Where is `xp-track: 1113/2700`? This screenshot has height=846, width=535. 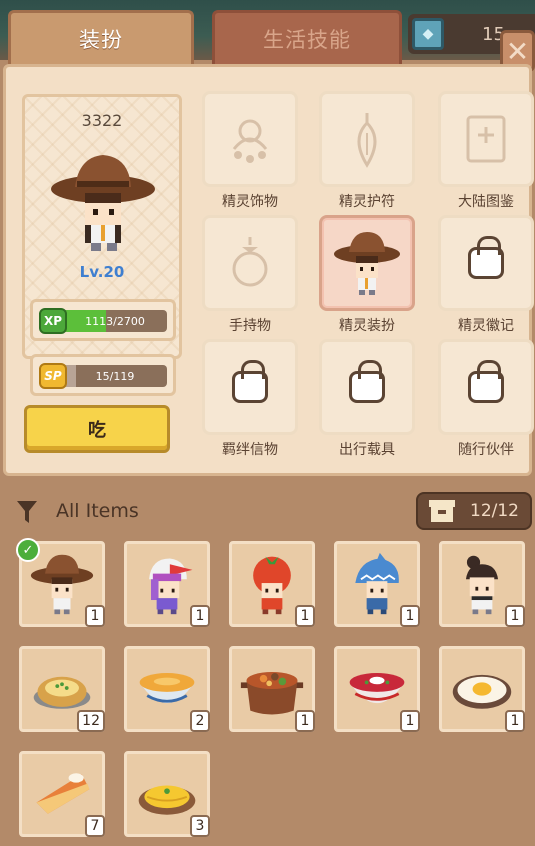
xp-track: 1113/2700 is located at coordinates (115, 321).